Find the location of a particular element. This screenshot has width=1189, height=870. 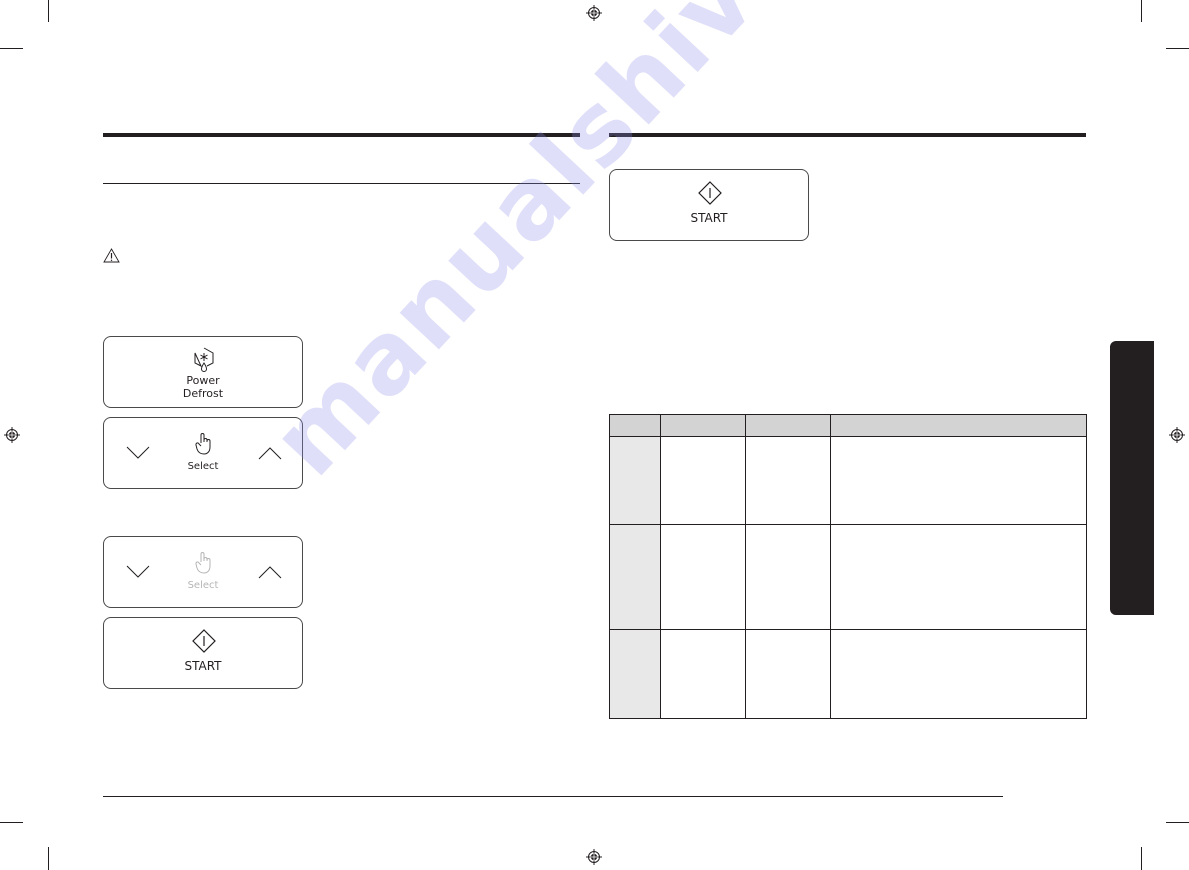

table-header-row is located at coordinates (848, 425).